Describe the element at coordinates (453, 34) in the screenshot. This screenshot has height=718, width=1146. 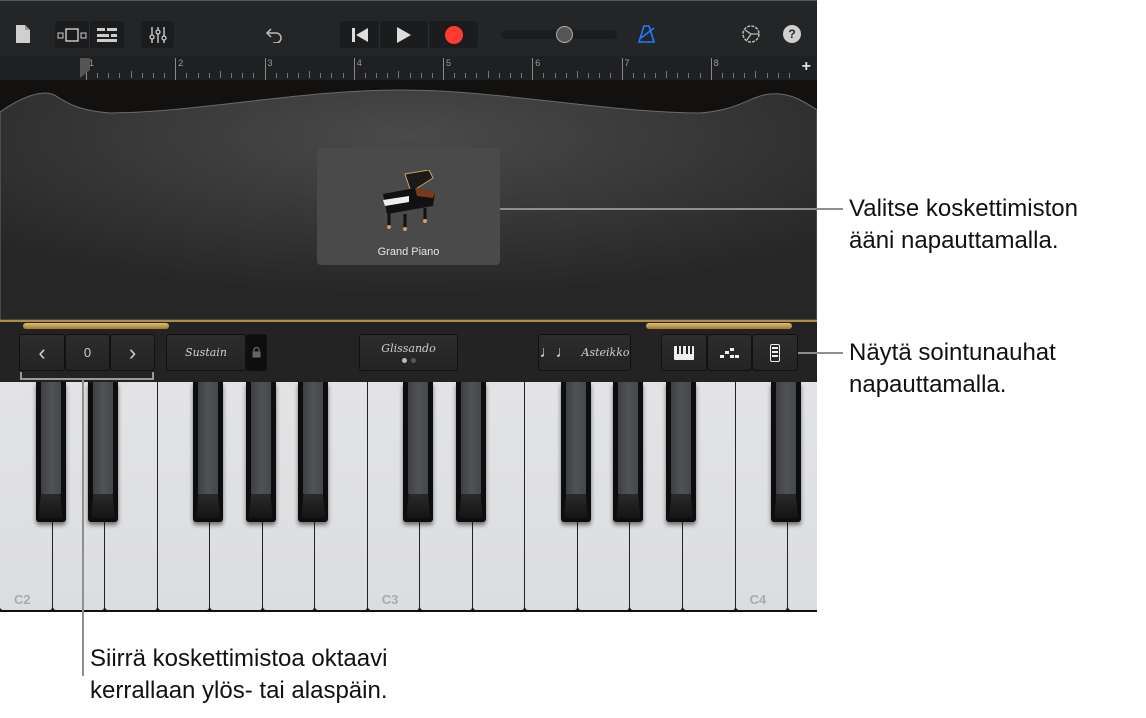
I see `record-button` at that location.